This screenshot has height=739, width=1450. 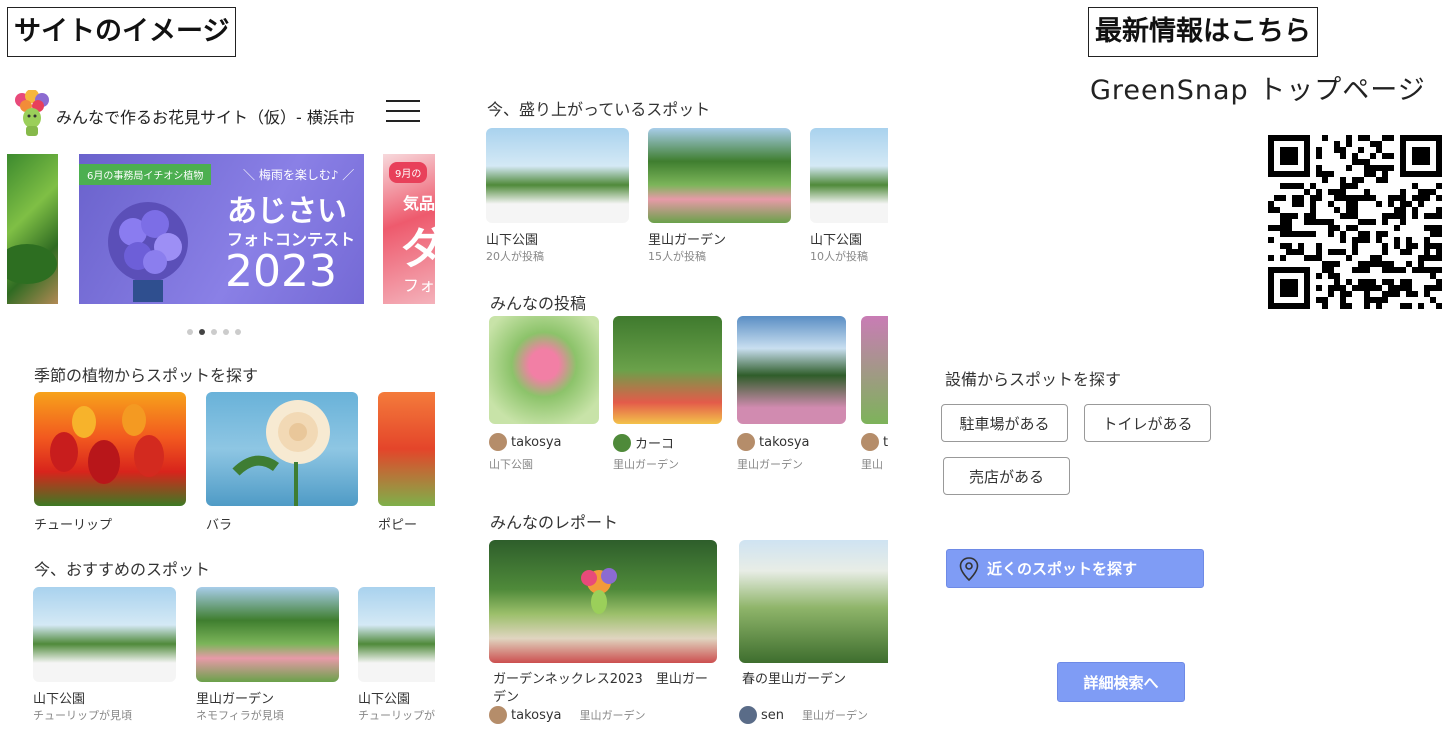 What do you see at coordinates (287, 211) in the screenshot?
I see `banner-title: あじさい` at bounding box center [287, 211].